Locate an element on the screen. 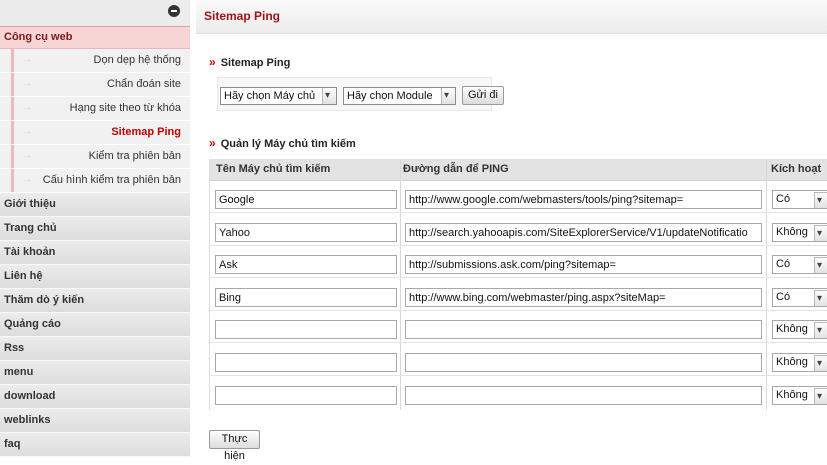 The image size is (827, 465). sidebar-item-system-cleanup: → Dọn dẹp hệ thống is located at coordinates (95, 61).